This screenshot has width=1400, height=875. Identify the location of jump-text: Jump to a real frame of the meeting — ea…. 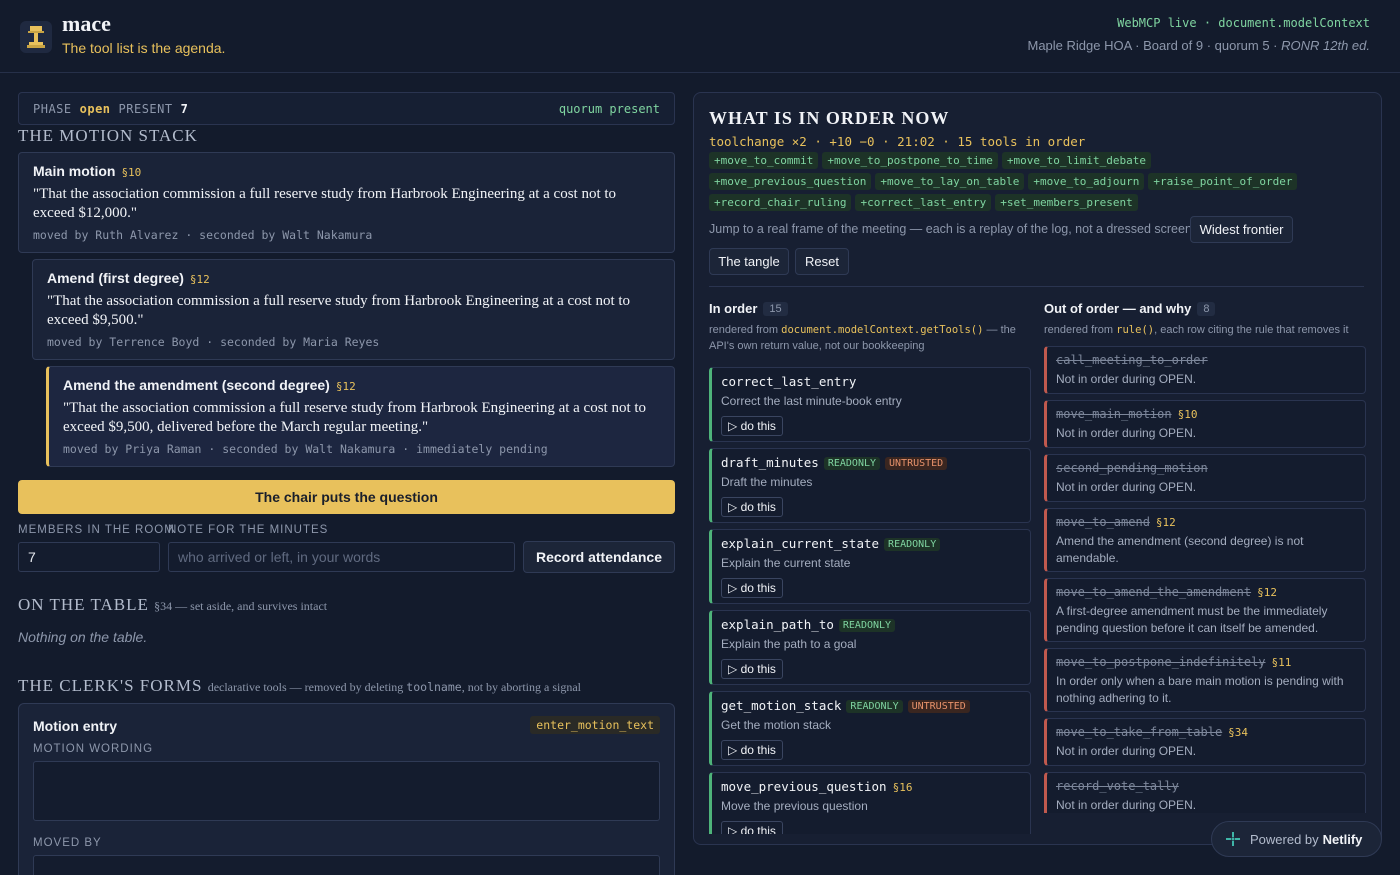
(952, 229).